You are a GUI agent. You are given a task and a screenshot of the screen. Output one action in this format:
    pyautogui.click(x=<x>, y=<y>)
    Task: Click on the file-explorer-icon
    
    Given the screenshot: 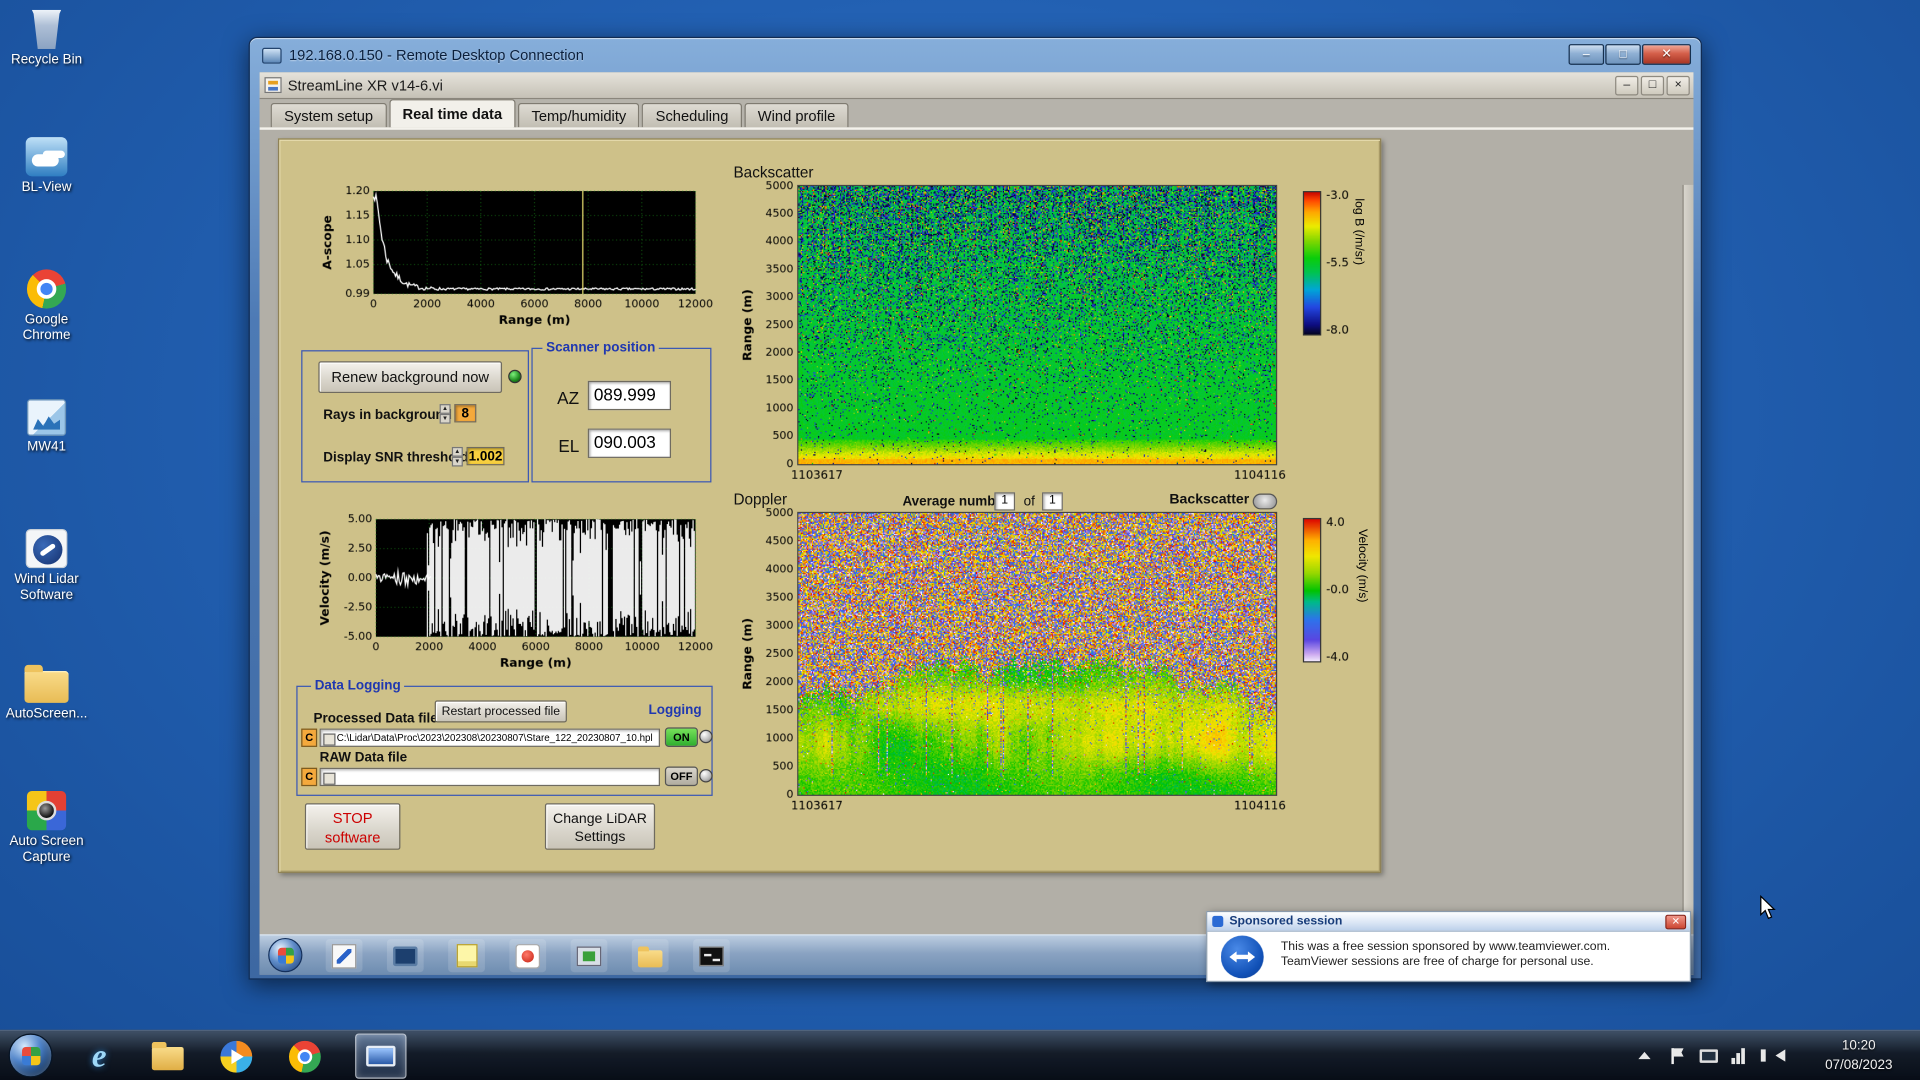 What is the action you would take?
    pyautogui.click(x=167, y=1056)
    